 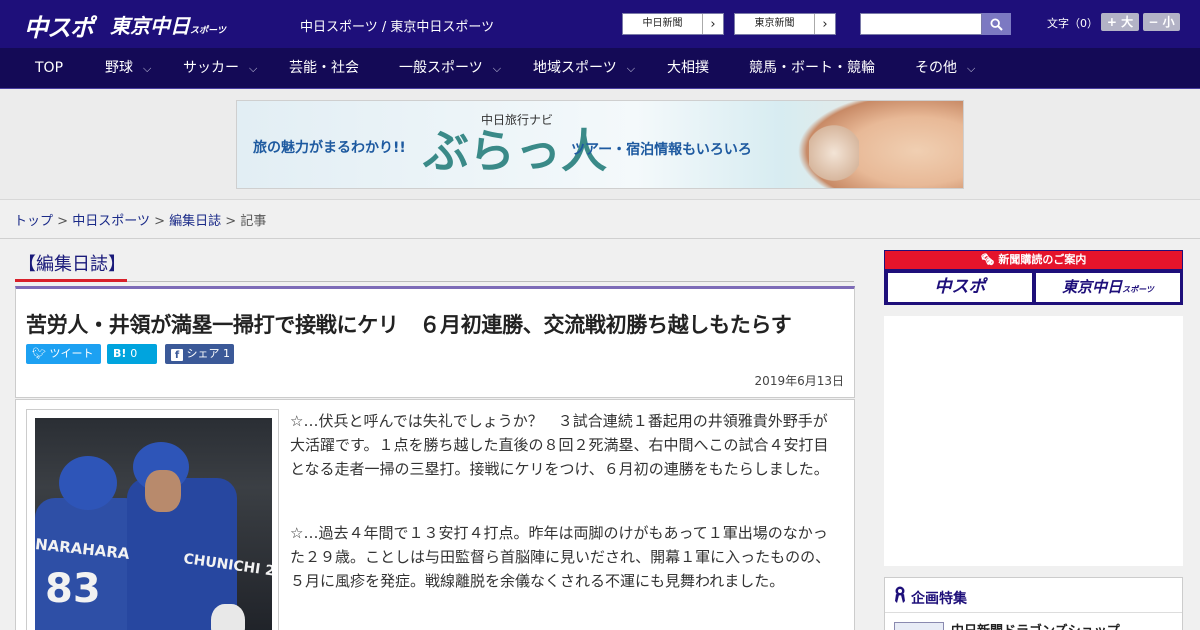 What do you see at coordinates (1092, 287) in the screenshot?
I see `subscribe-tokyo-text: 東京中日` at bounding box center [1092, 287].